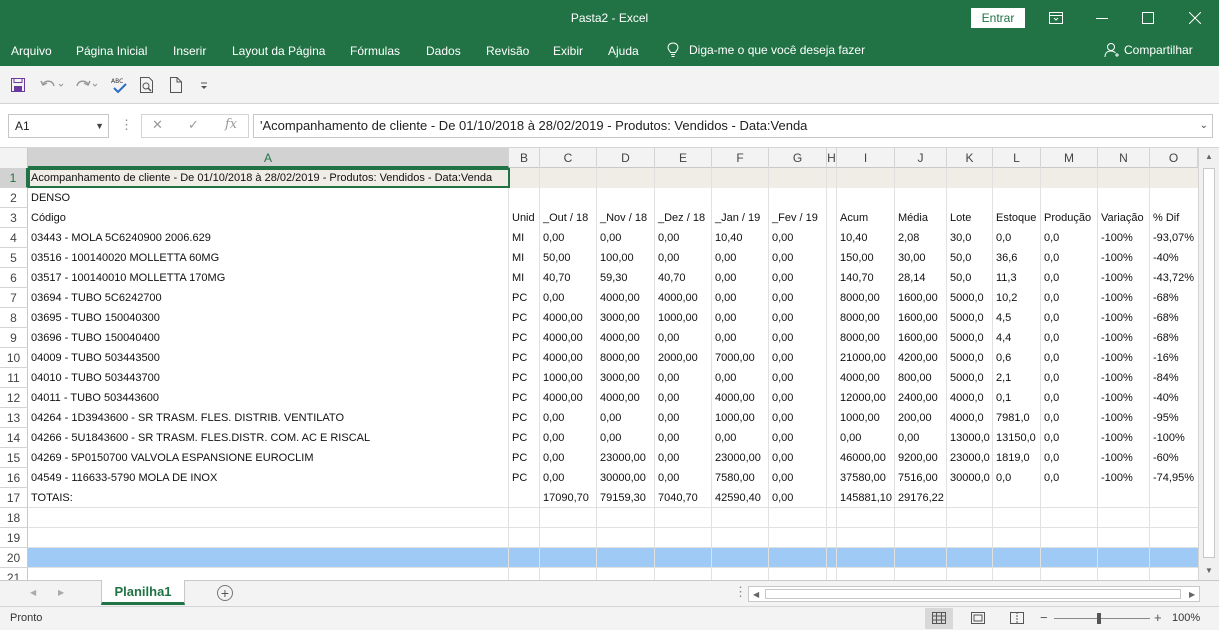 The width and height of the screenshot is (1219, 630). Describe the element at coordinates (1115, 278) in the screenshot. I see `cell-n6: -100%` at that location.